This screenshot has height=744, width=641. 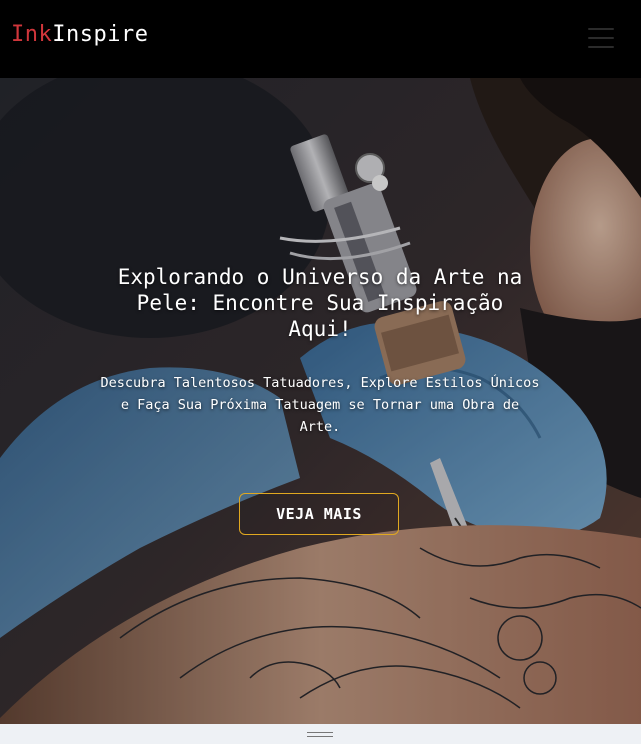 I want to click on bottom-bar, so click(x=320, y=734).